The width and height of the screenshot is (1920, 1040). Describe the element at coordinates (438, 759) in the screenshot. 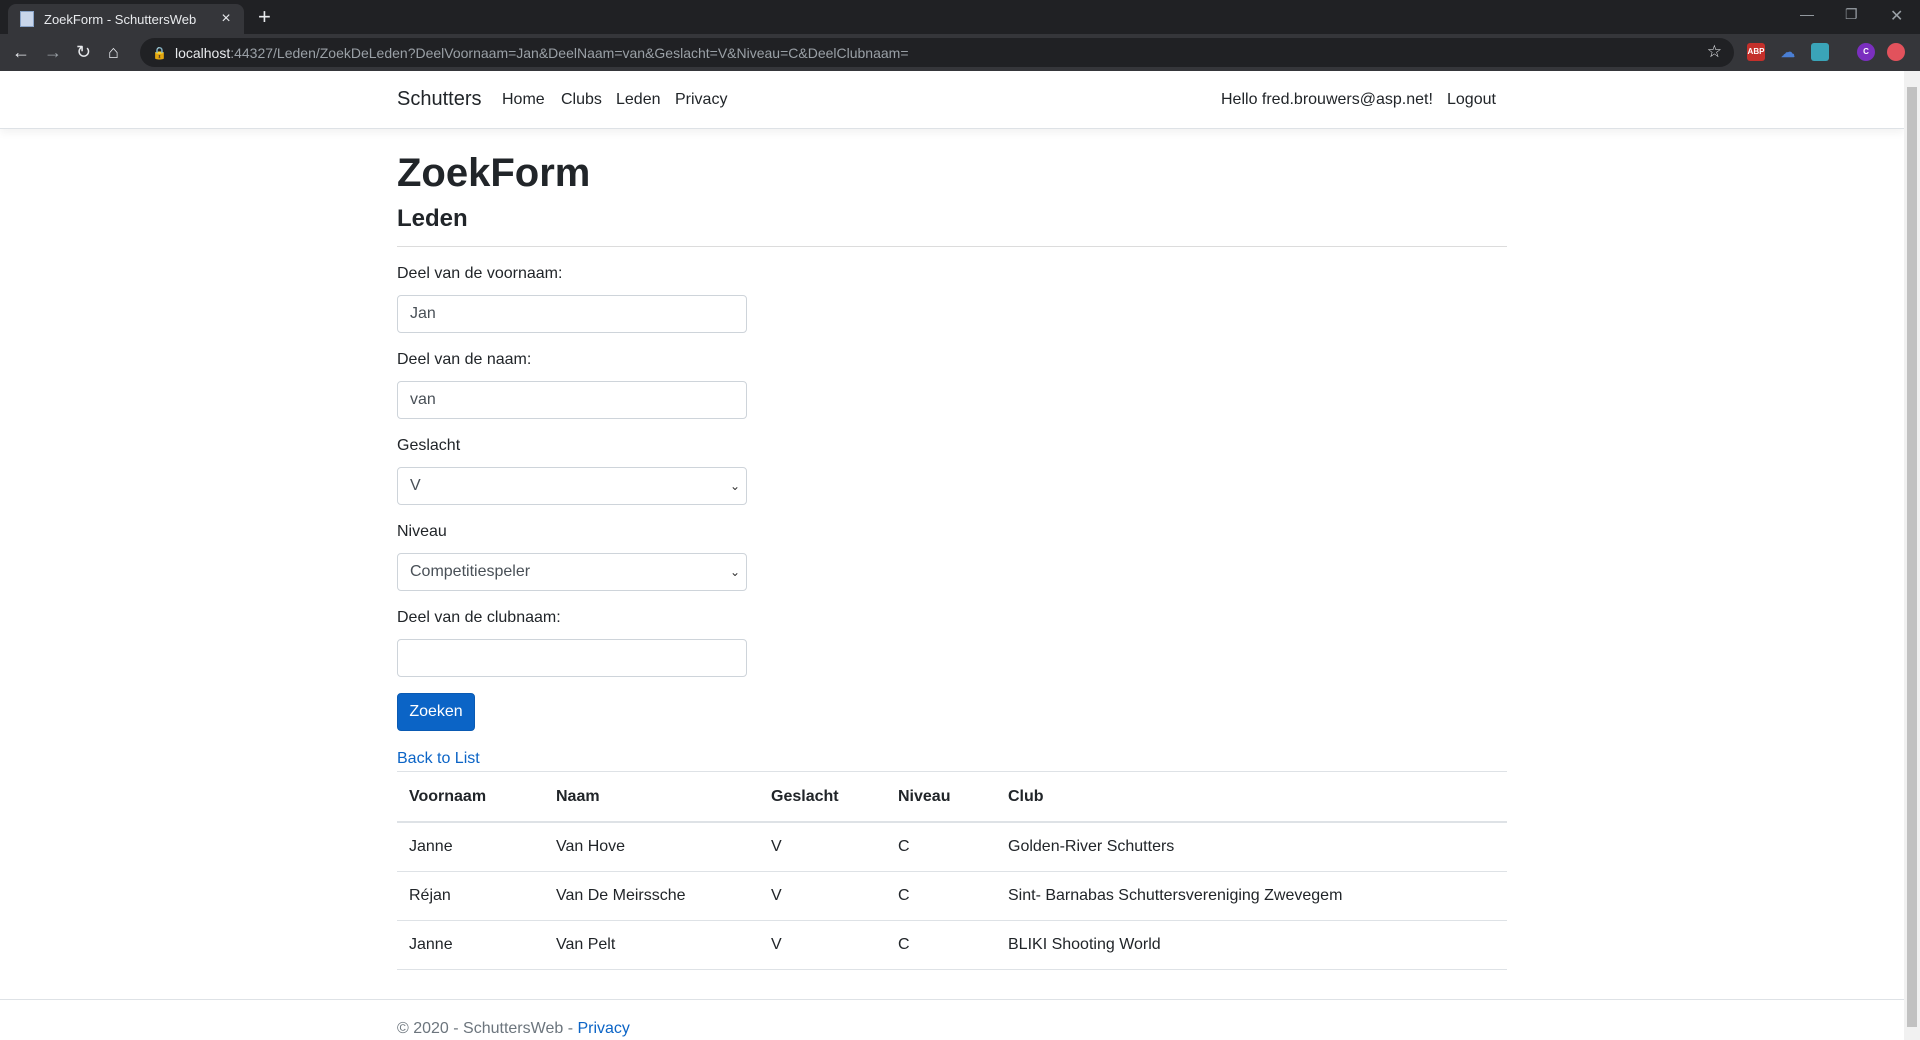

I see `back-to-list-link: Back to List` at that location.